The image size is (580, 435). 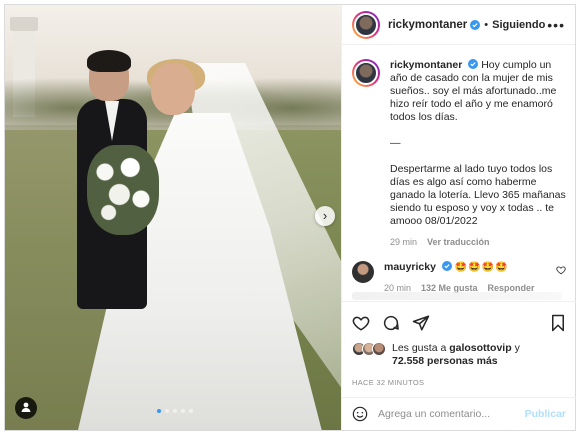 I want to click on comment-heart-icon, so click(x=561, y=270).